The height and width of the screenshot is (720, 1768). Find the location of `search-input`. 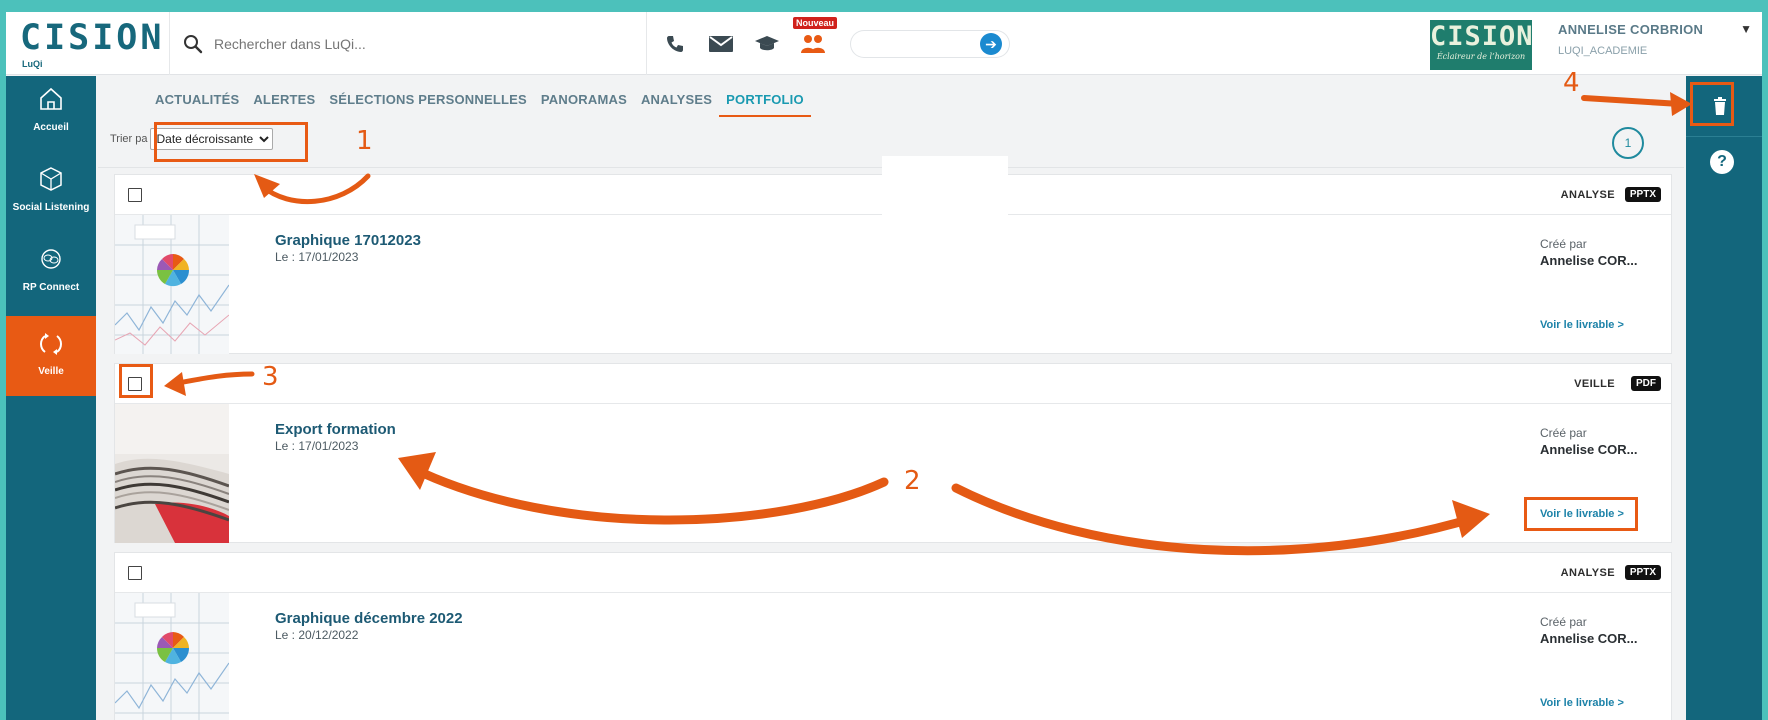

search-input is located at coordinates (414, 44).